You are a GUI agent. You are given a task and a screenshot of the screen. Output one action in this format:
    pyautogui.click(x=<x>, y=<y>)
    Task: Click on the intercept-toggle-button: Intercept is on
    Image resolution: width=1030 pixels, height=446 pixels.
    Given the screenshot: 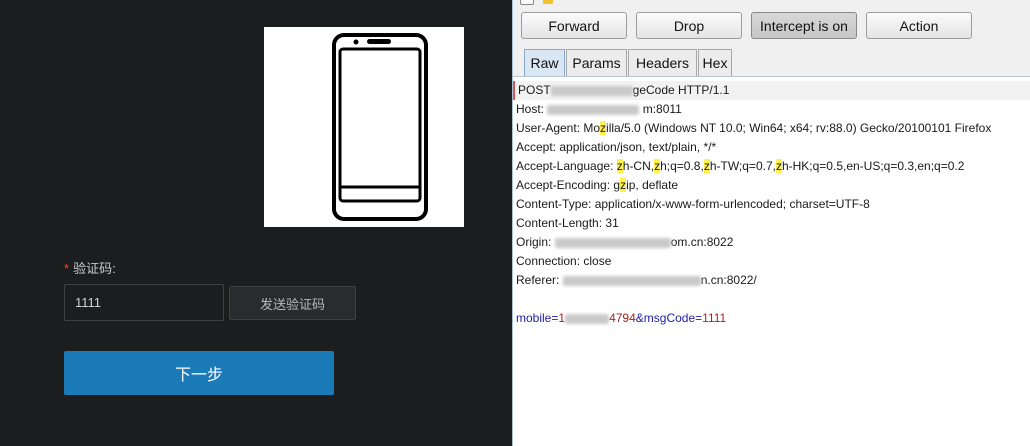 What is the action you would take?
    pyautogui.click(x=804, y=25)
    